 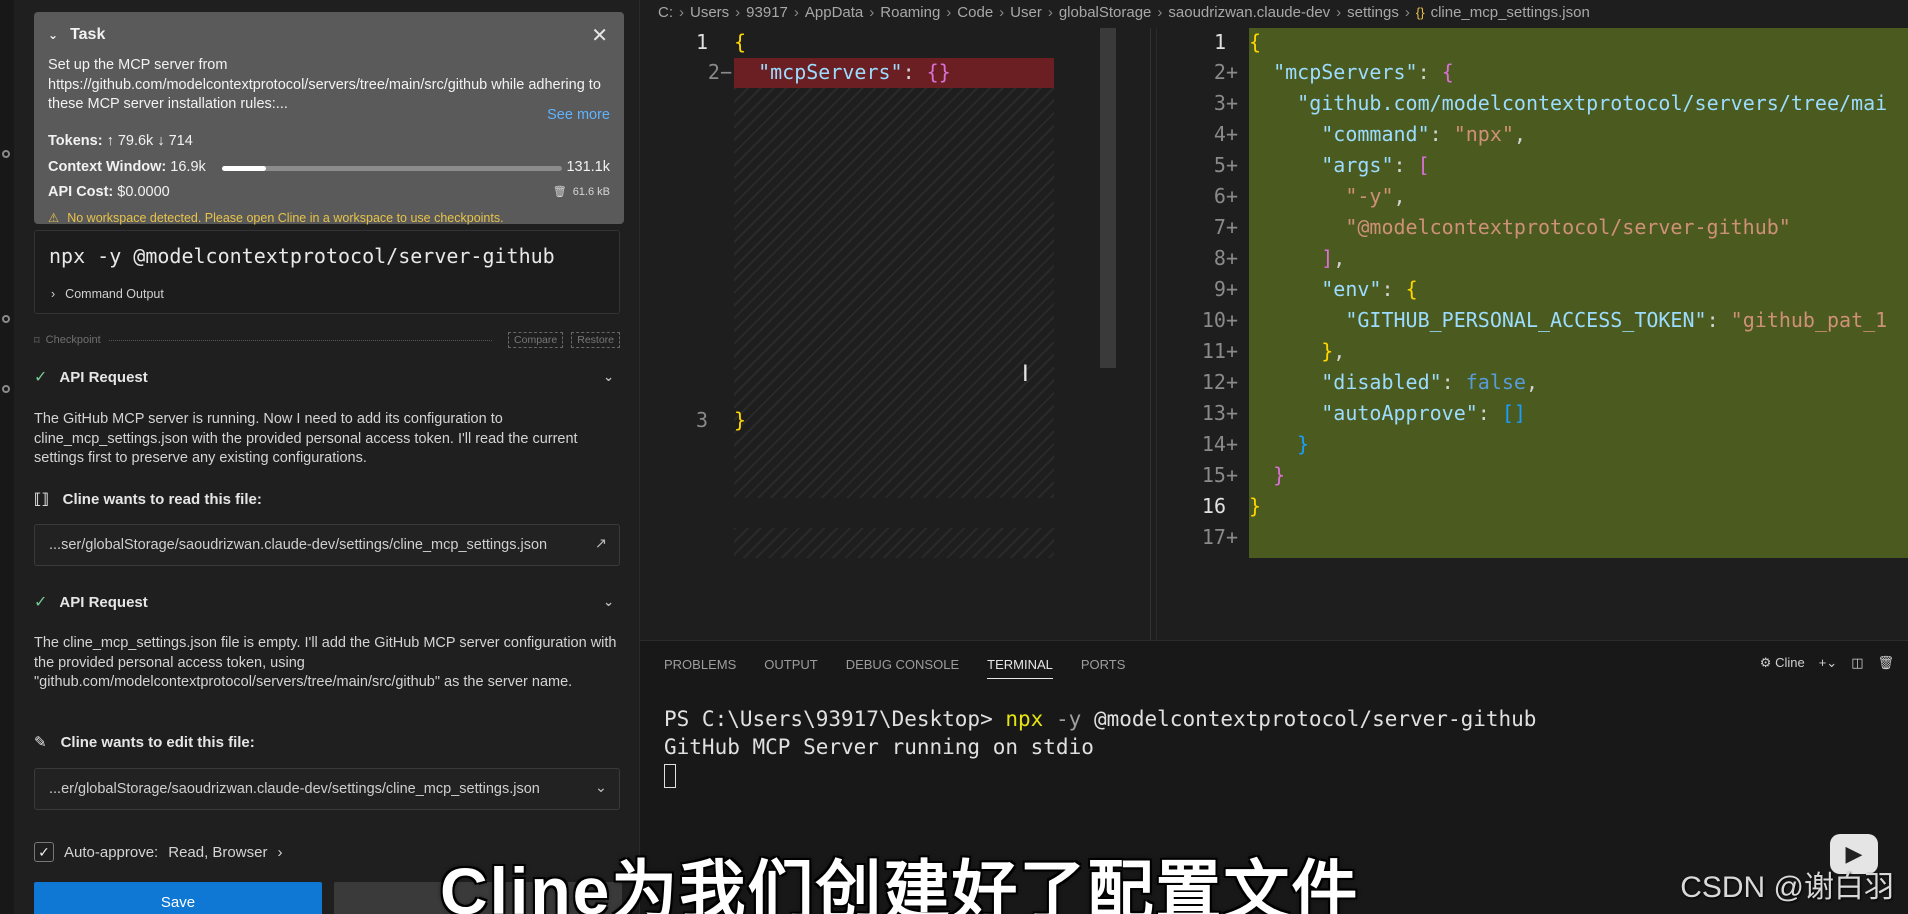 I want to click on line-number: 11+, so click(x=1219, y=351).